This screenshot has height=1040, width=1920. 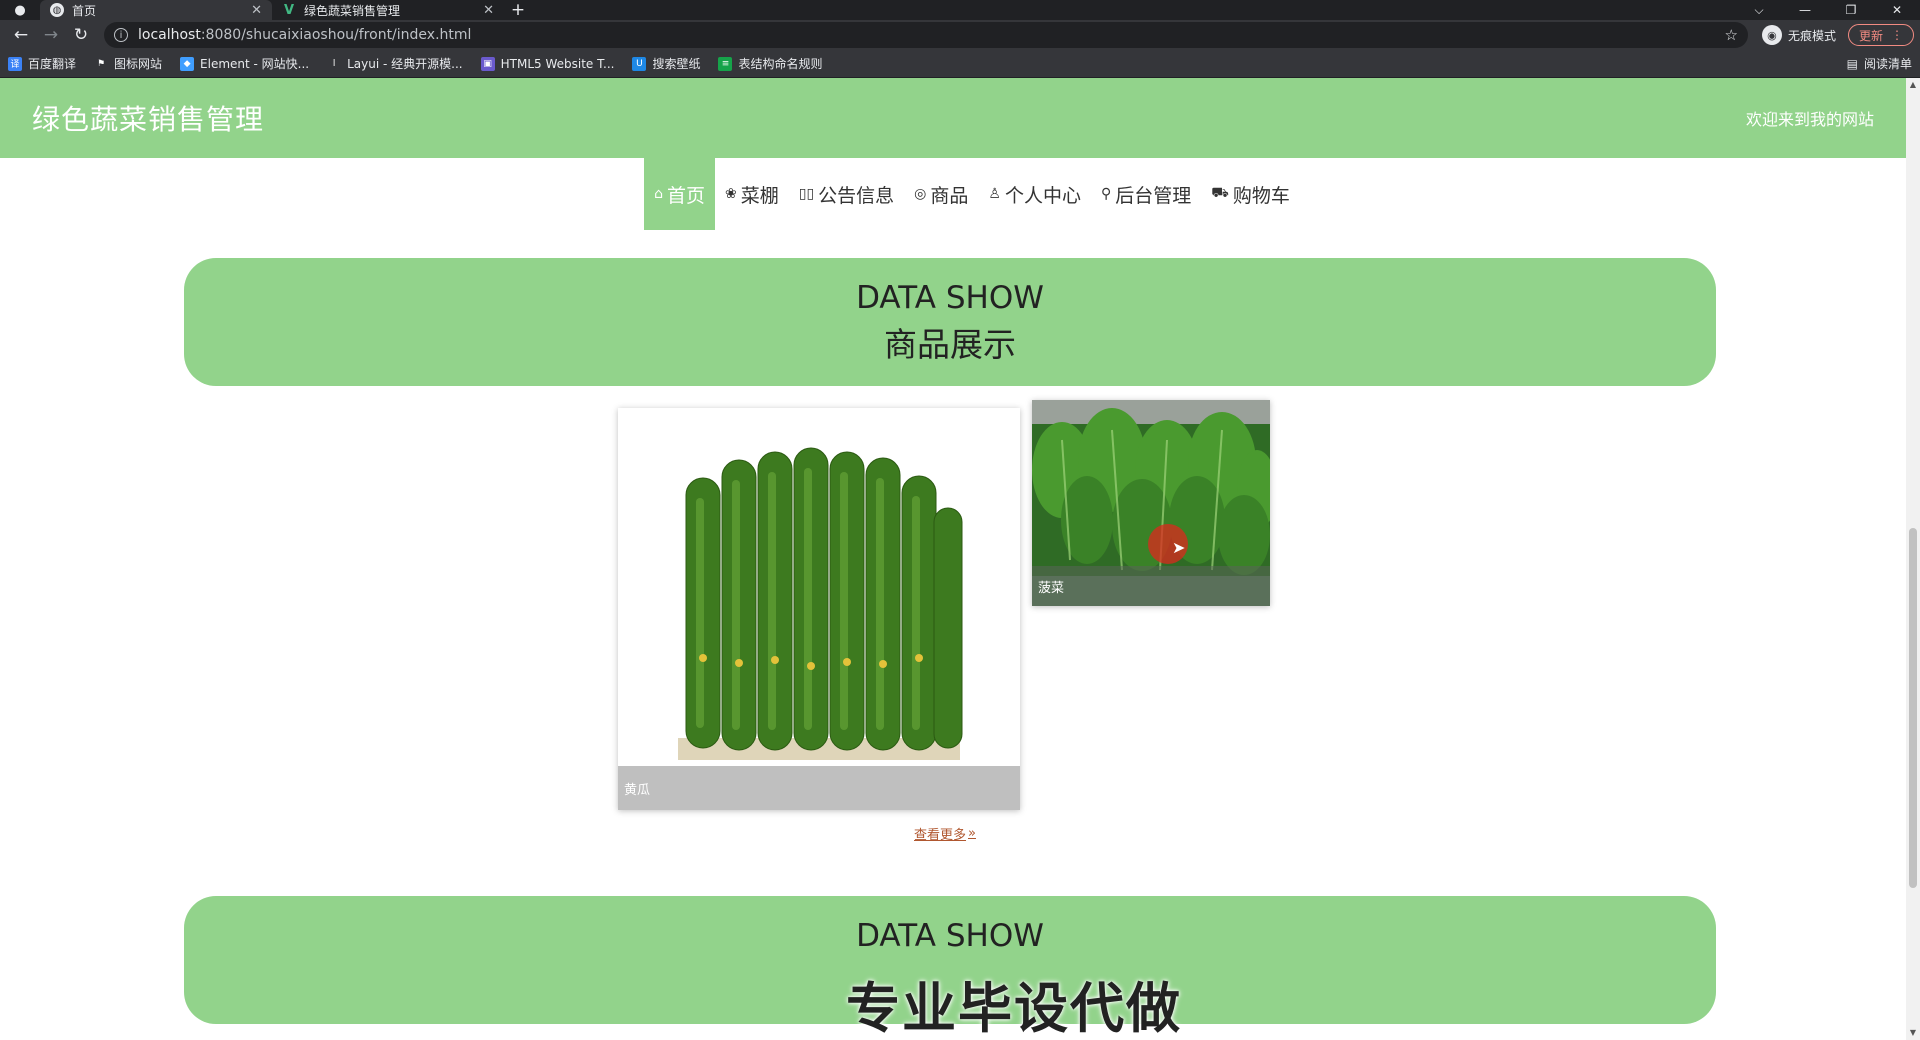 I want to click on cart-icon: ⛟, so click(x=1220, y=193).